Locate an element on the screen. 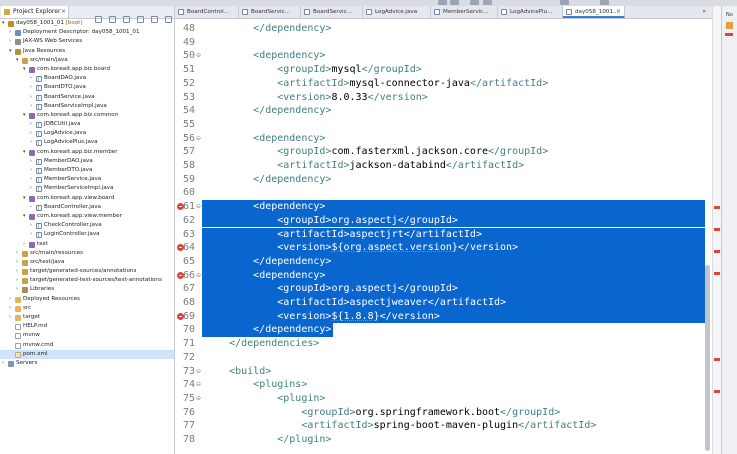 This screenshot has width=737, height=454. tree-item: ▾ com.koreait.app.biz.board is located at coordinates (87, 69).